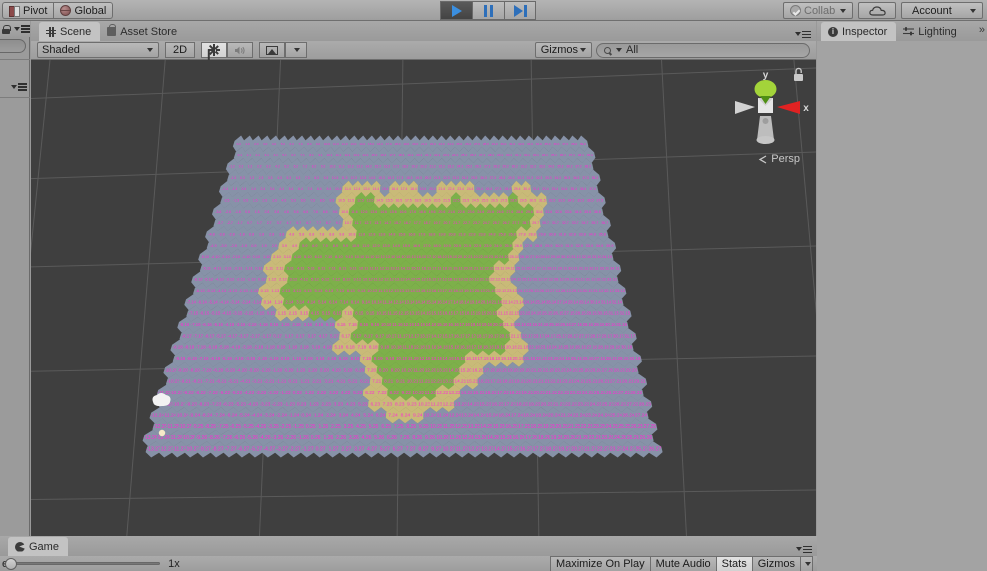 This screenshot has width=987, height=571. Describe the element at coordinates (775, 563) in the screenshot. I see `game-gizmos-button: Gizmos` at that location.